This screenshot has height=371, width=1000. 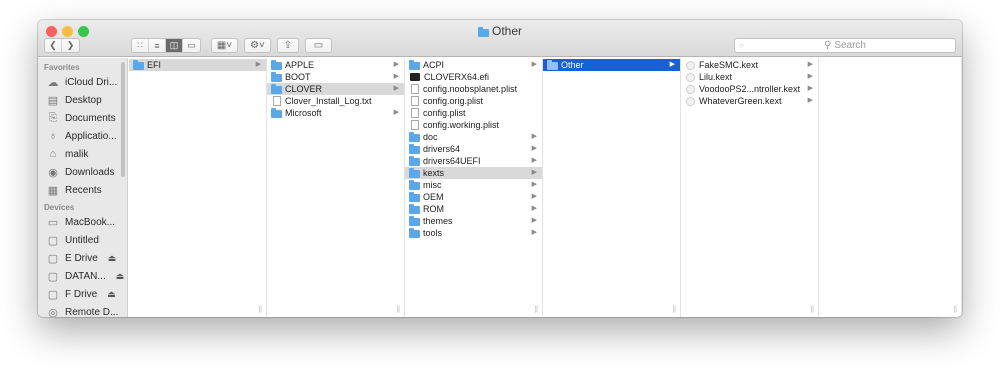 I want to click on executable-icon, so click(x=415, y=77).